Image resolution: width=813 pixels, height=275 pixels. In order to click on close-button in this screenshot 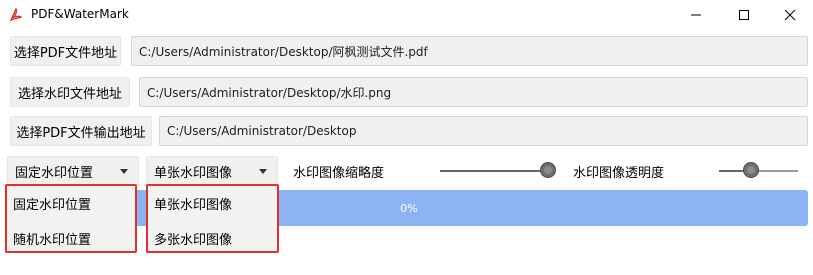, I will do `click(790, 15)`.